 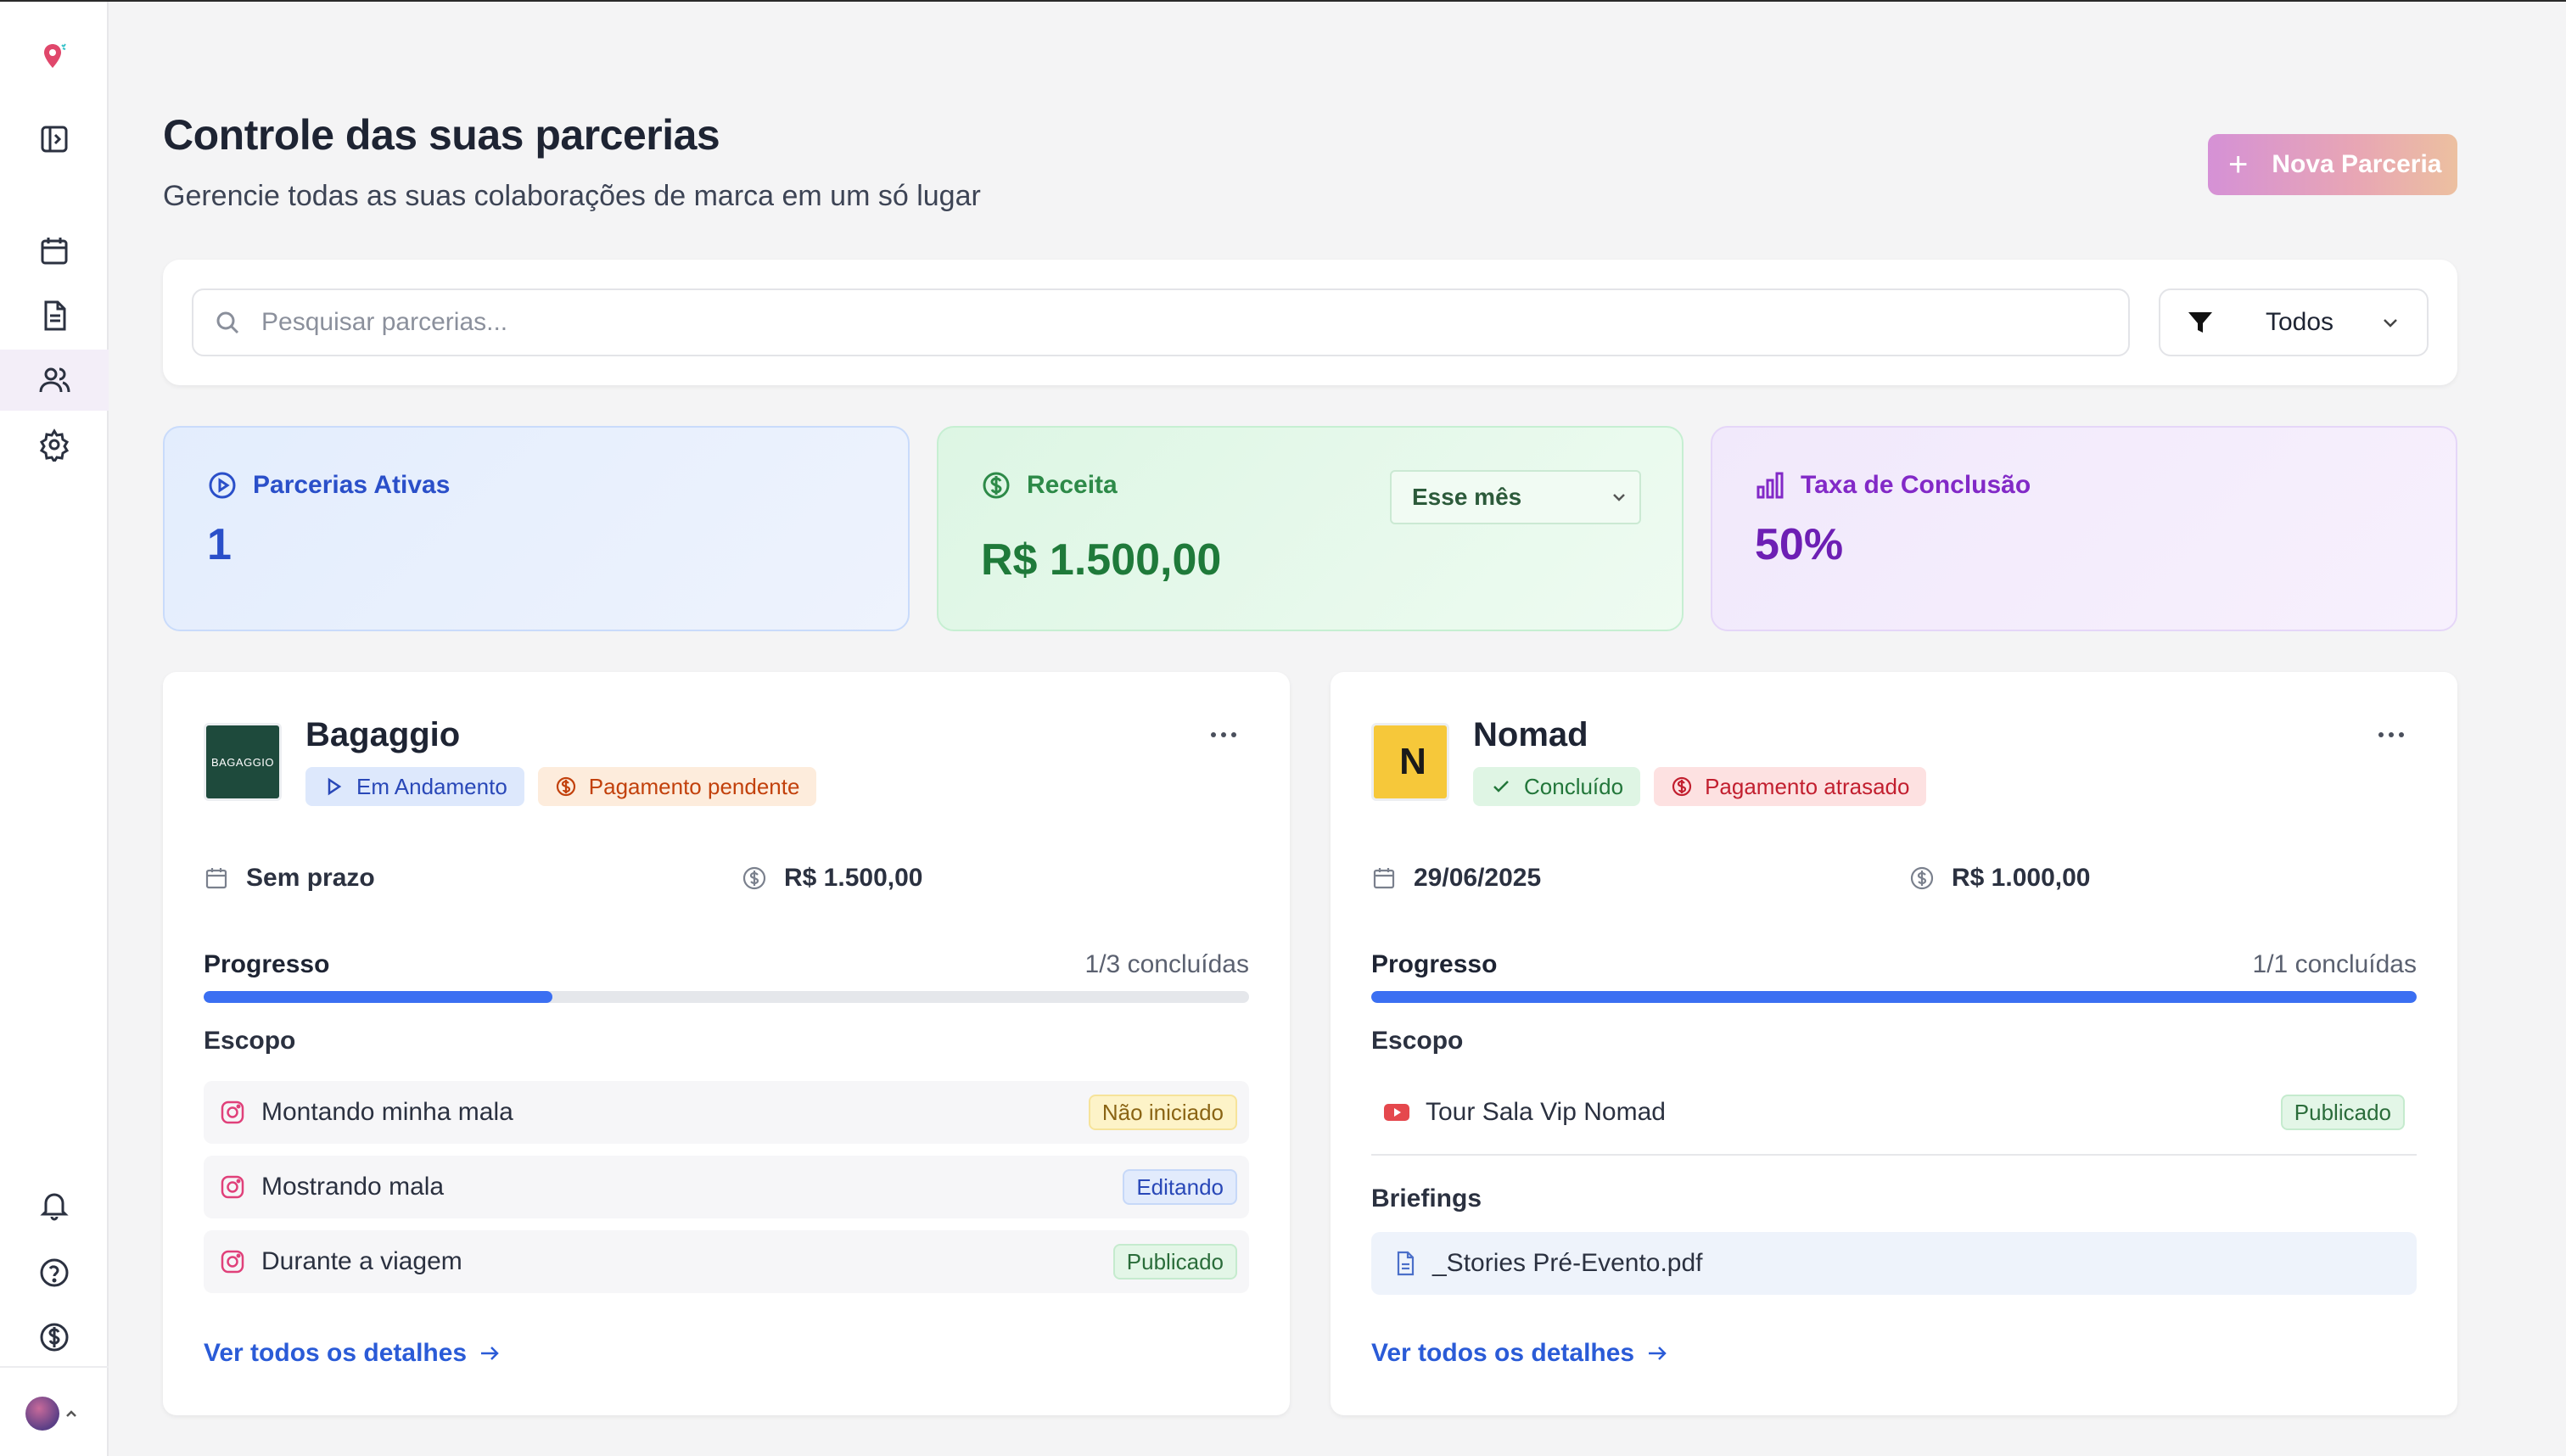 I want to click on nav-partners, so click(x=54, y=380).